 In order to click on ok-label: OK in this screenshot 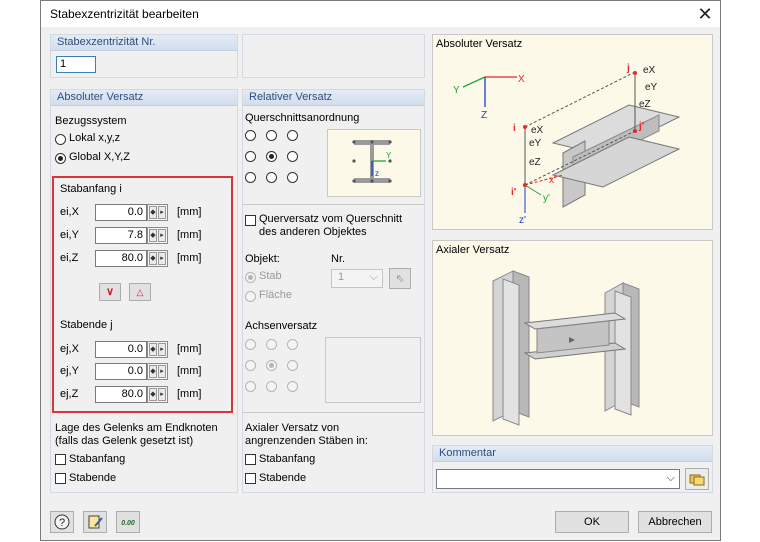, I will do `click(592, 522)`.